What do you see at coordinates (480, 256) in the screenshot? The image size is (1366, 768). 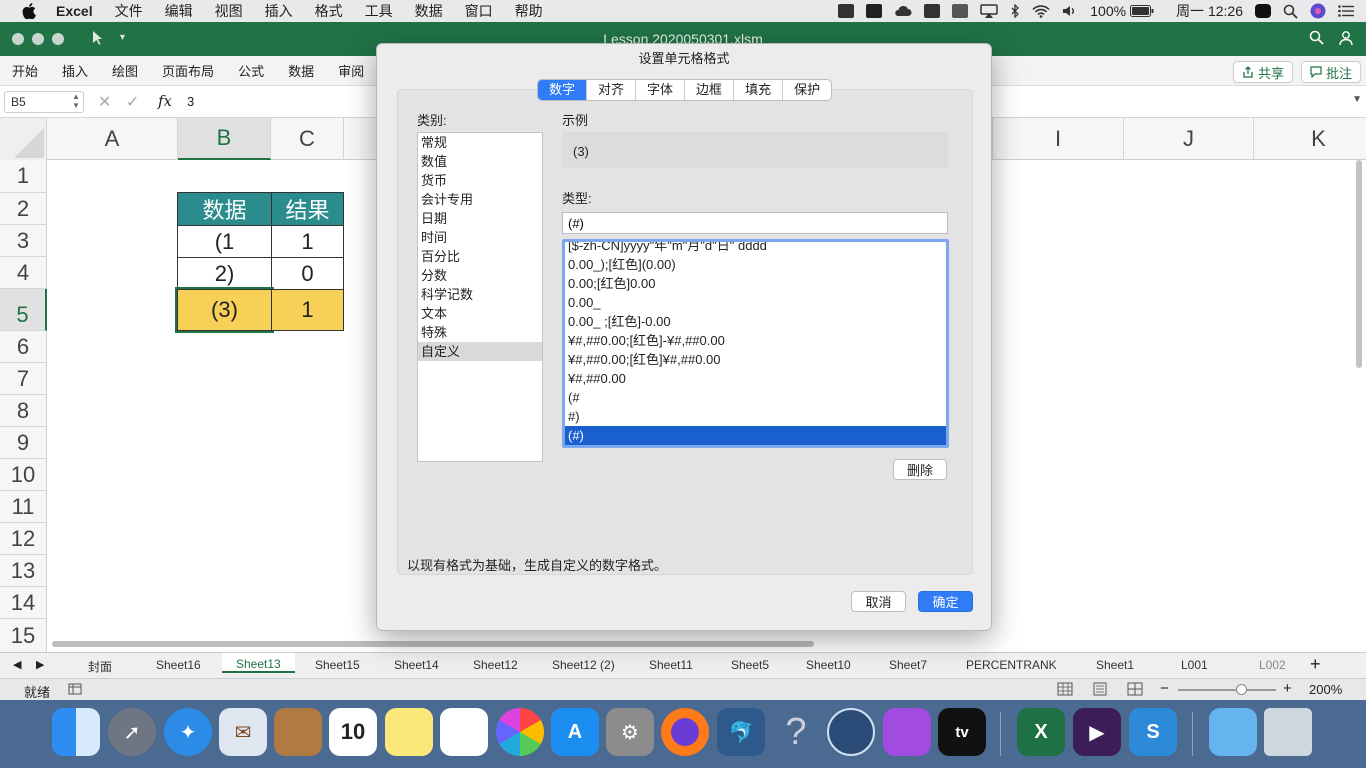 I see `category-item: 百分比` at bounding box center [480, 256].